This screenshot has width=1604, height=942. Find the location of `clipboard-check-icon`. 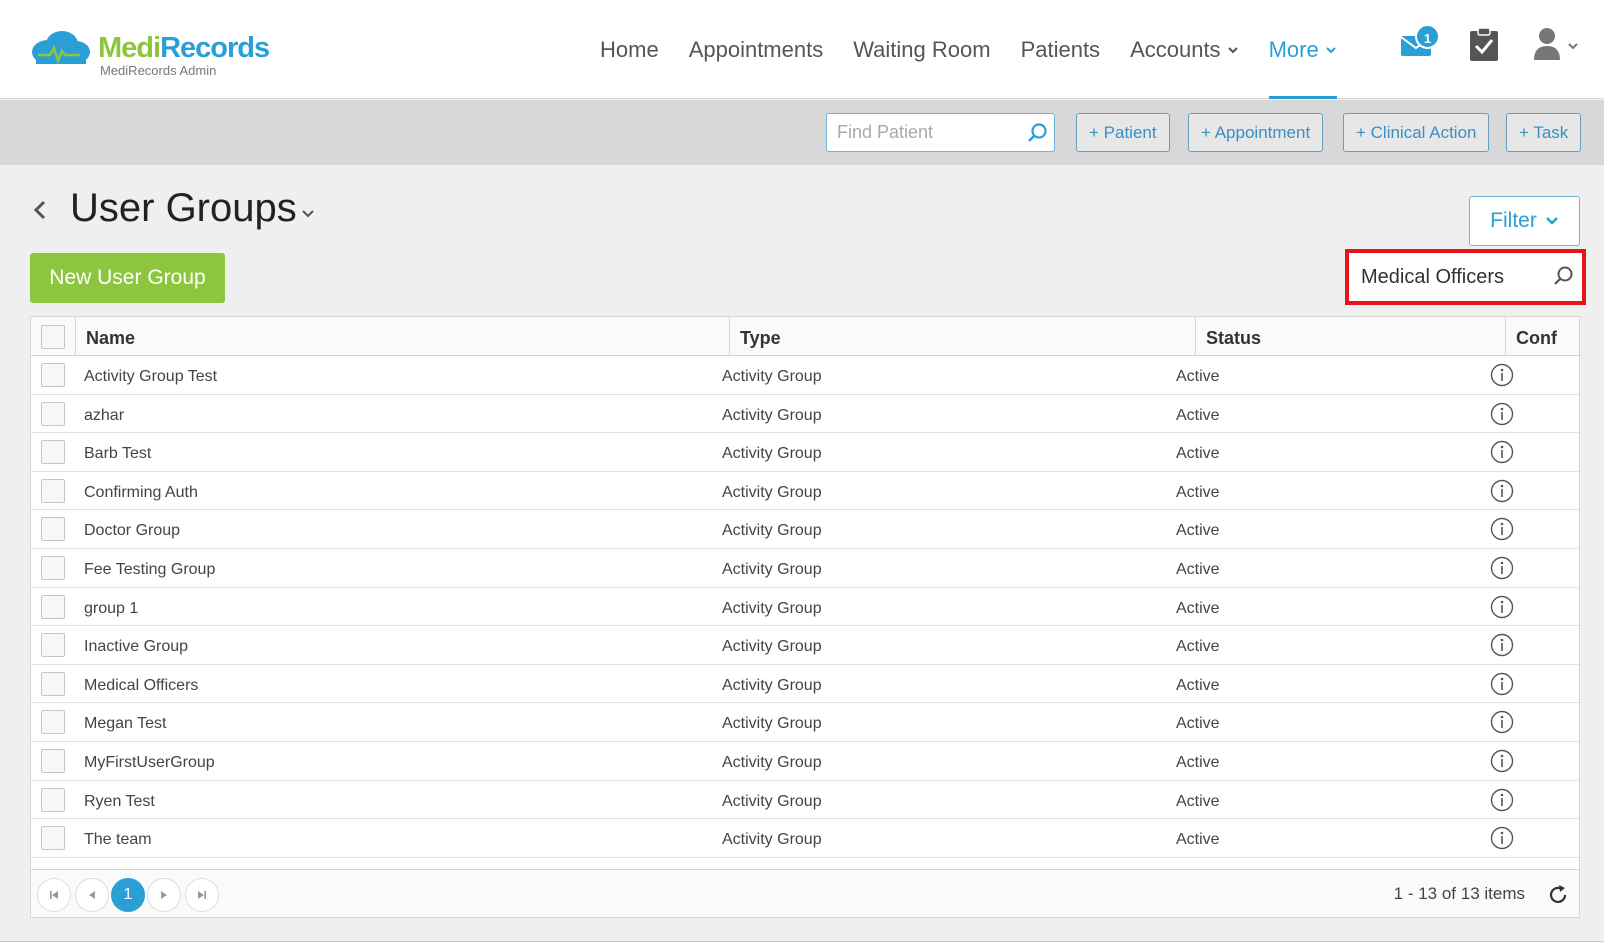

clipboard-check-icon is located at coordinates (1484, 44).